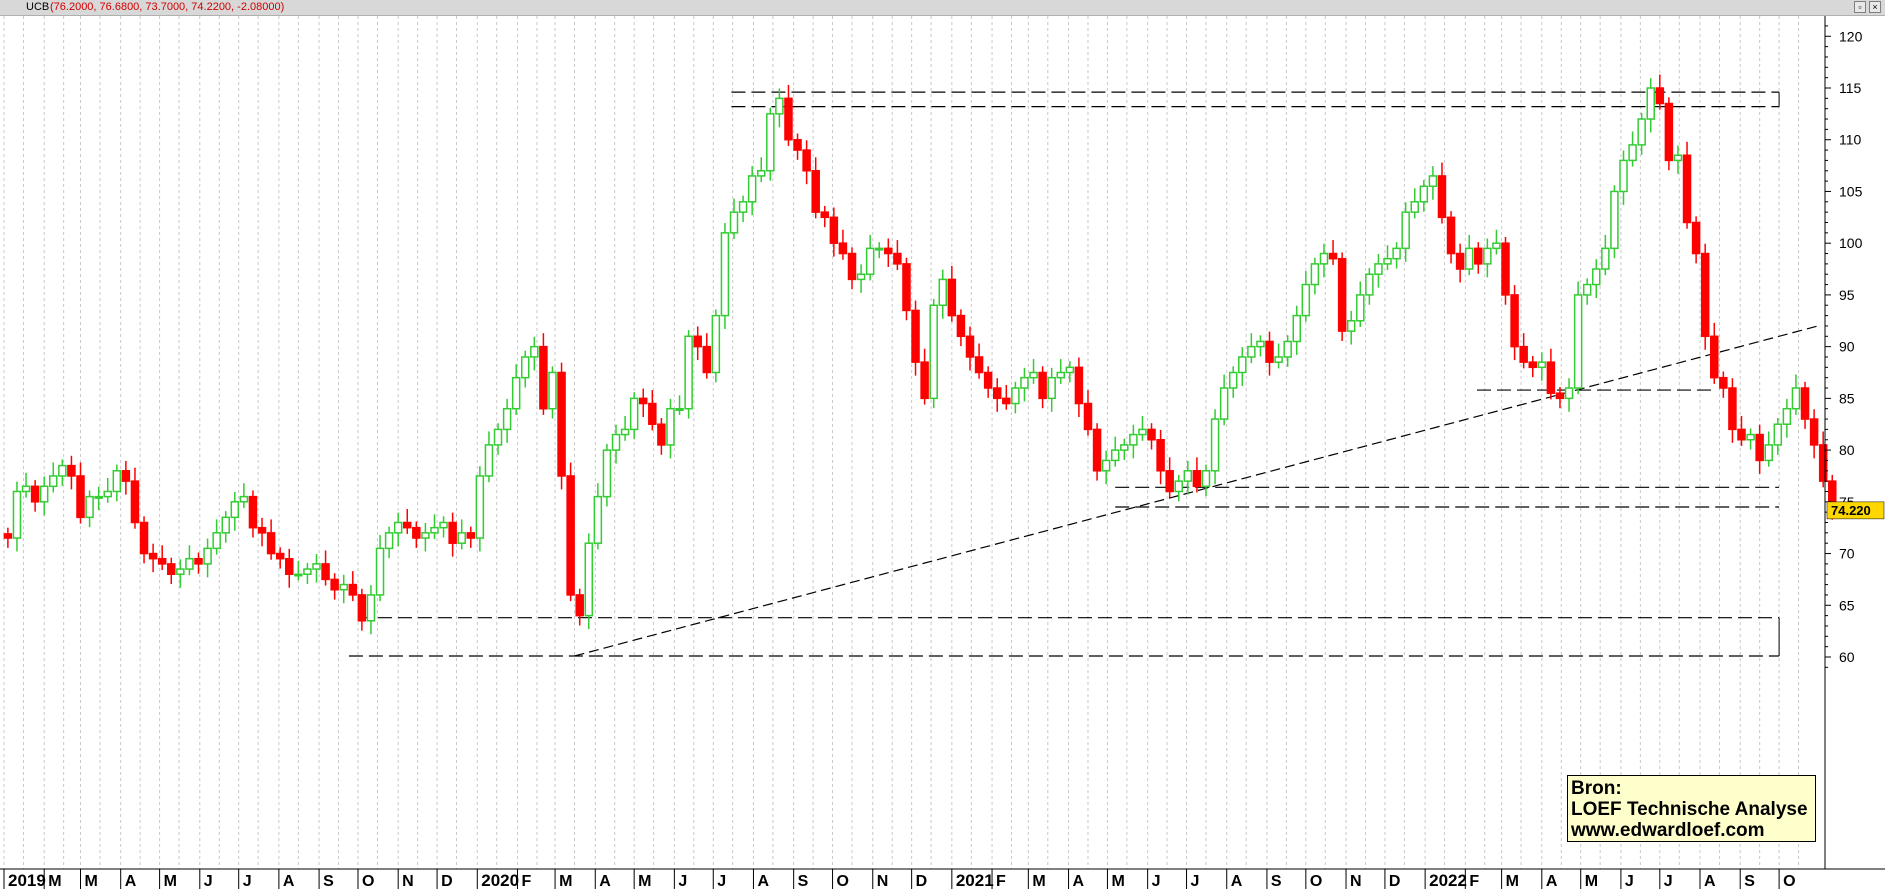 The height and width of the screenshot is (889, 1885). I want to click on restore-icon: ▫, so click(1860, 7).